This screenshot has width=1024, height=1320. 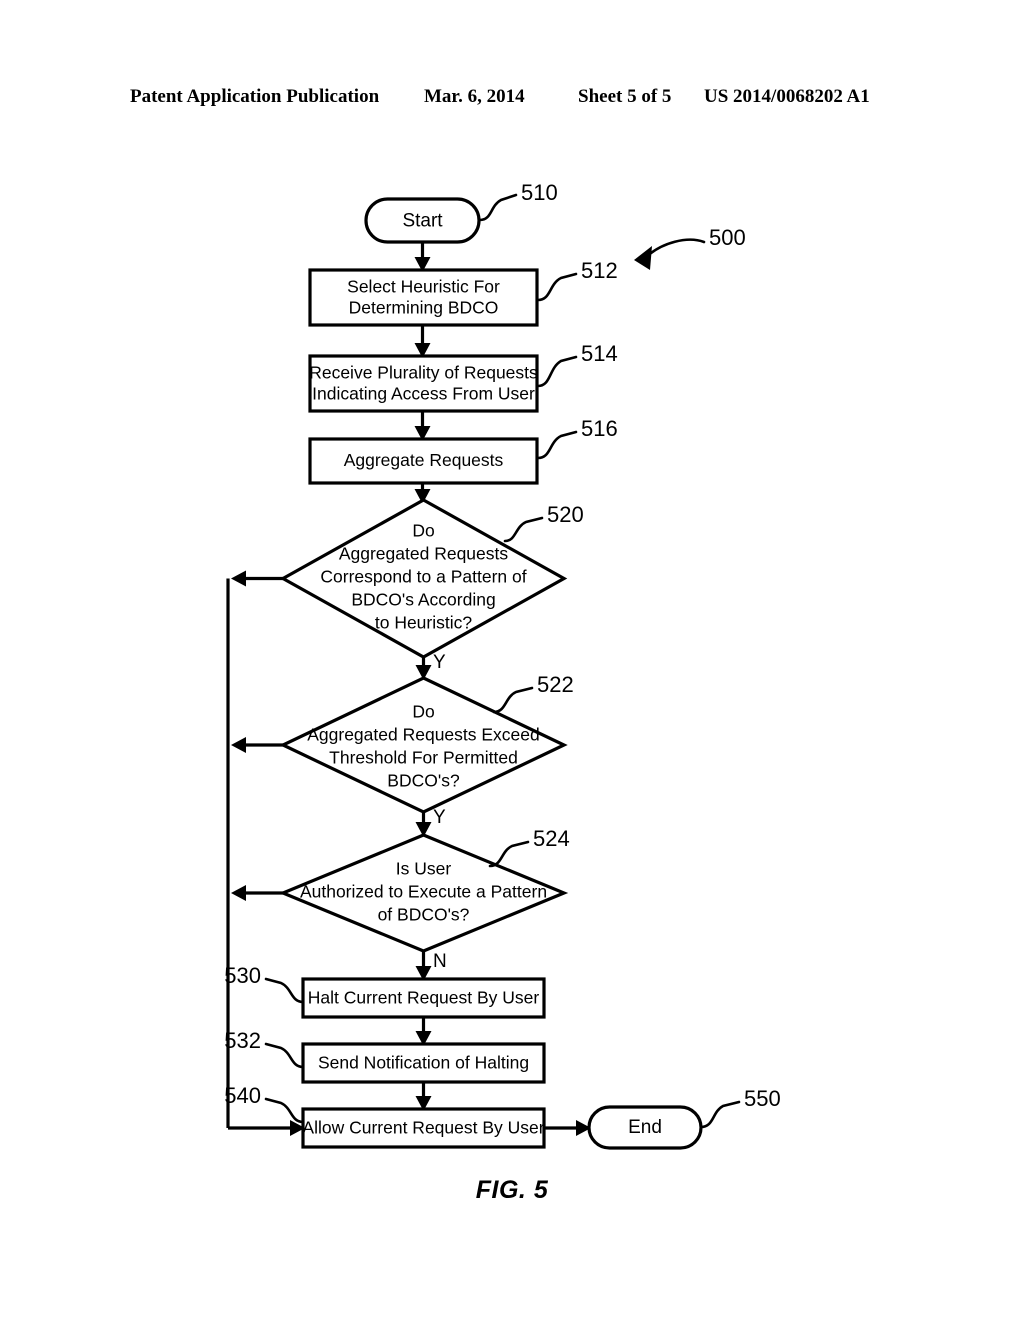 I want to click on header-sheet: Sheet 5 of 5, so click(x=625, y=96).